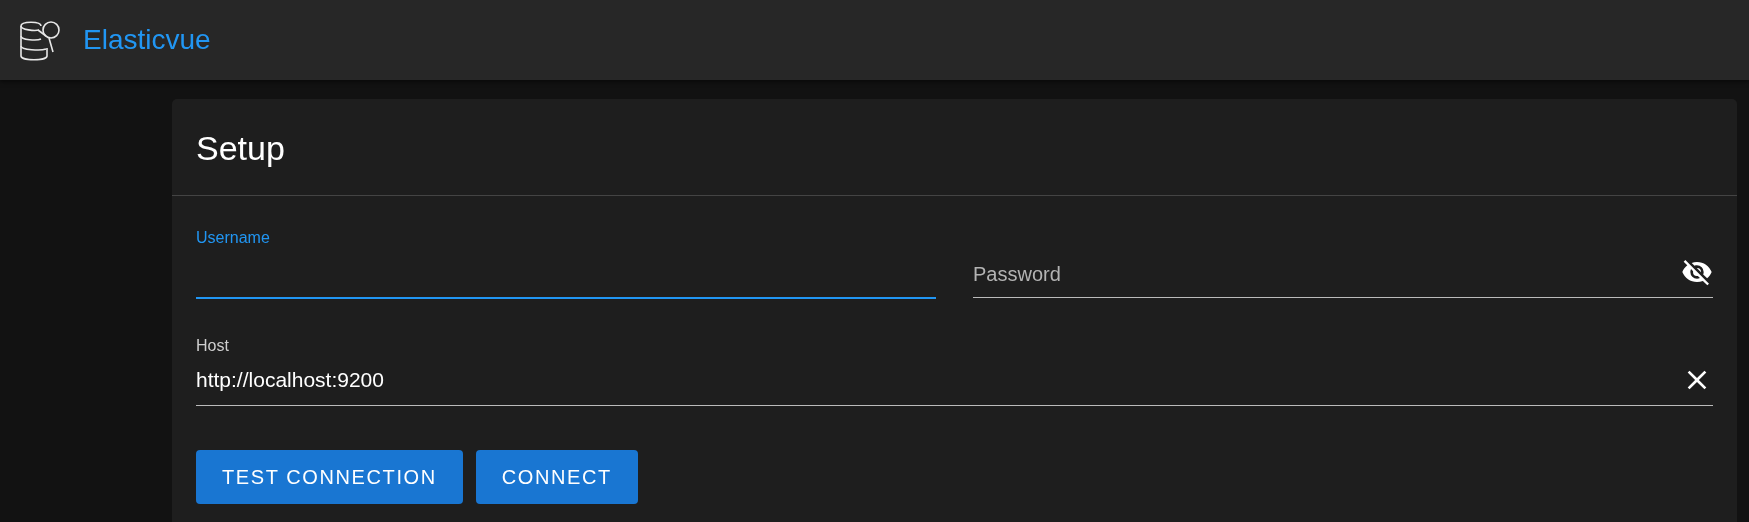  I want to click on connect-button: CONNECT, so click(556, 477).